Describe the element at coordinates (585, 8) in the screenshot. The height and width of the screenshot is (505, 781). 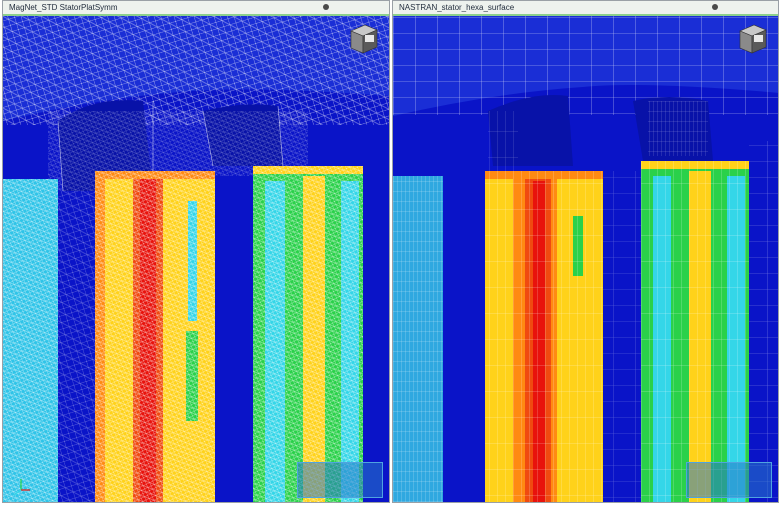
I see `viewport-right-header: NASTRAN_stator_hexa_surface` at that location.